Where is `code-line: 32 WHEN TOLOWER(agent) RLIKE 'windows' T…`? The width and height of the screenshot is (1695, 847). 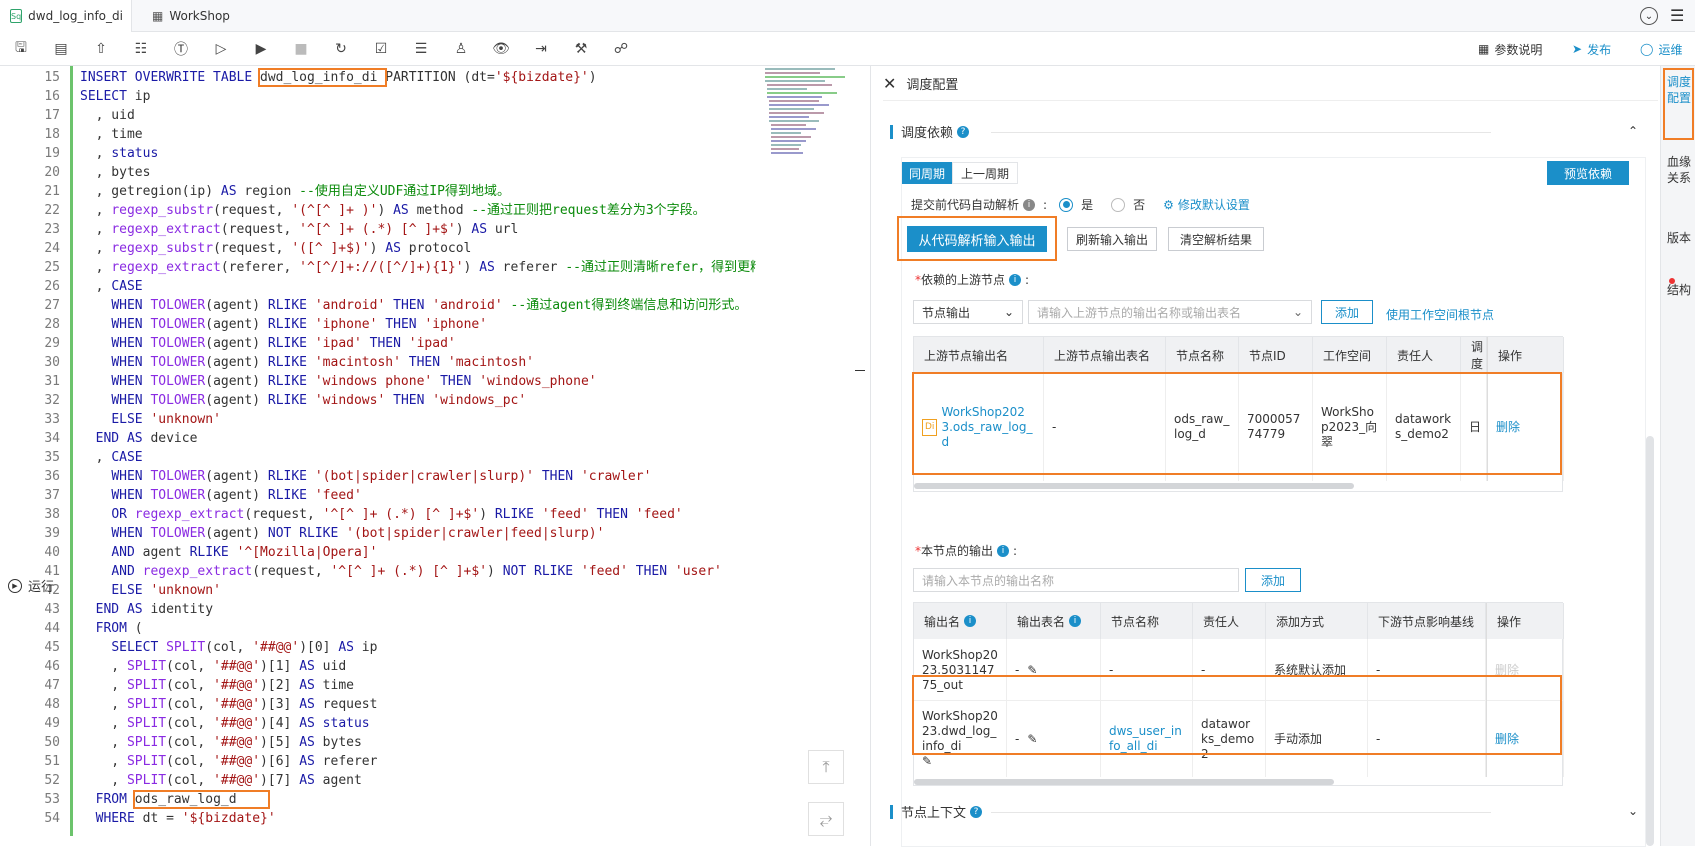
code-line: 32 WHEN TOLOWER(agent) RLIKE 'windows' T… is located at coordinates (378, 400).